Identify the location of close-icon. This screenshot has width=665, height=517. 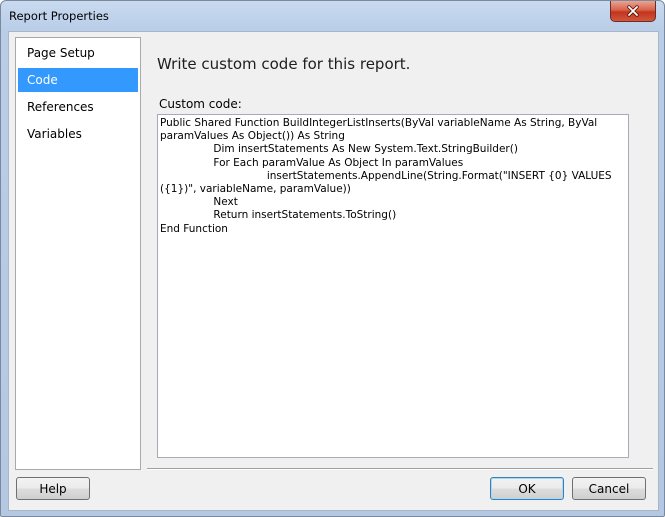
(633, 11).